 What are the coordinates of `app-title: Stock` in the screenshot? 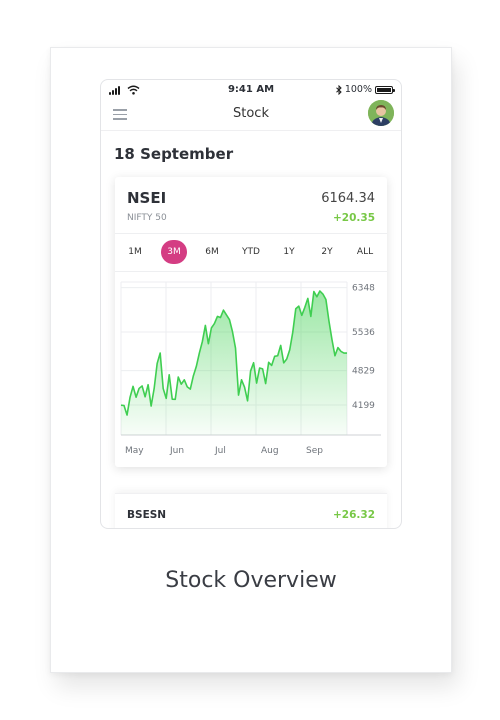 It's located at (251, 113).